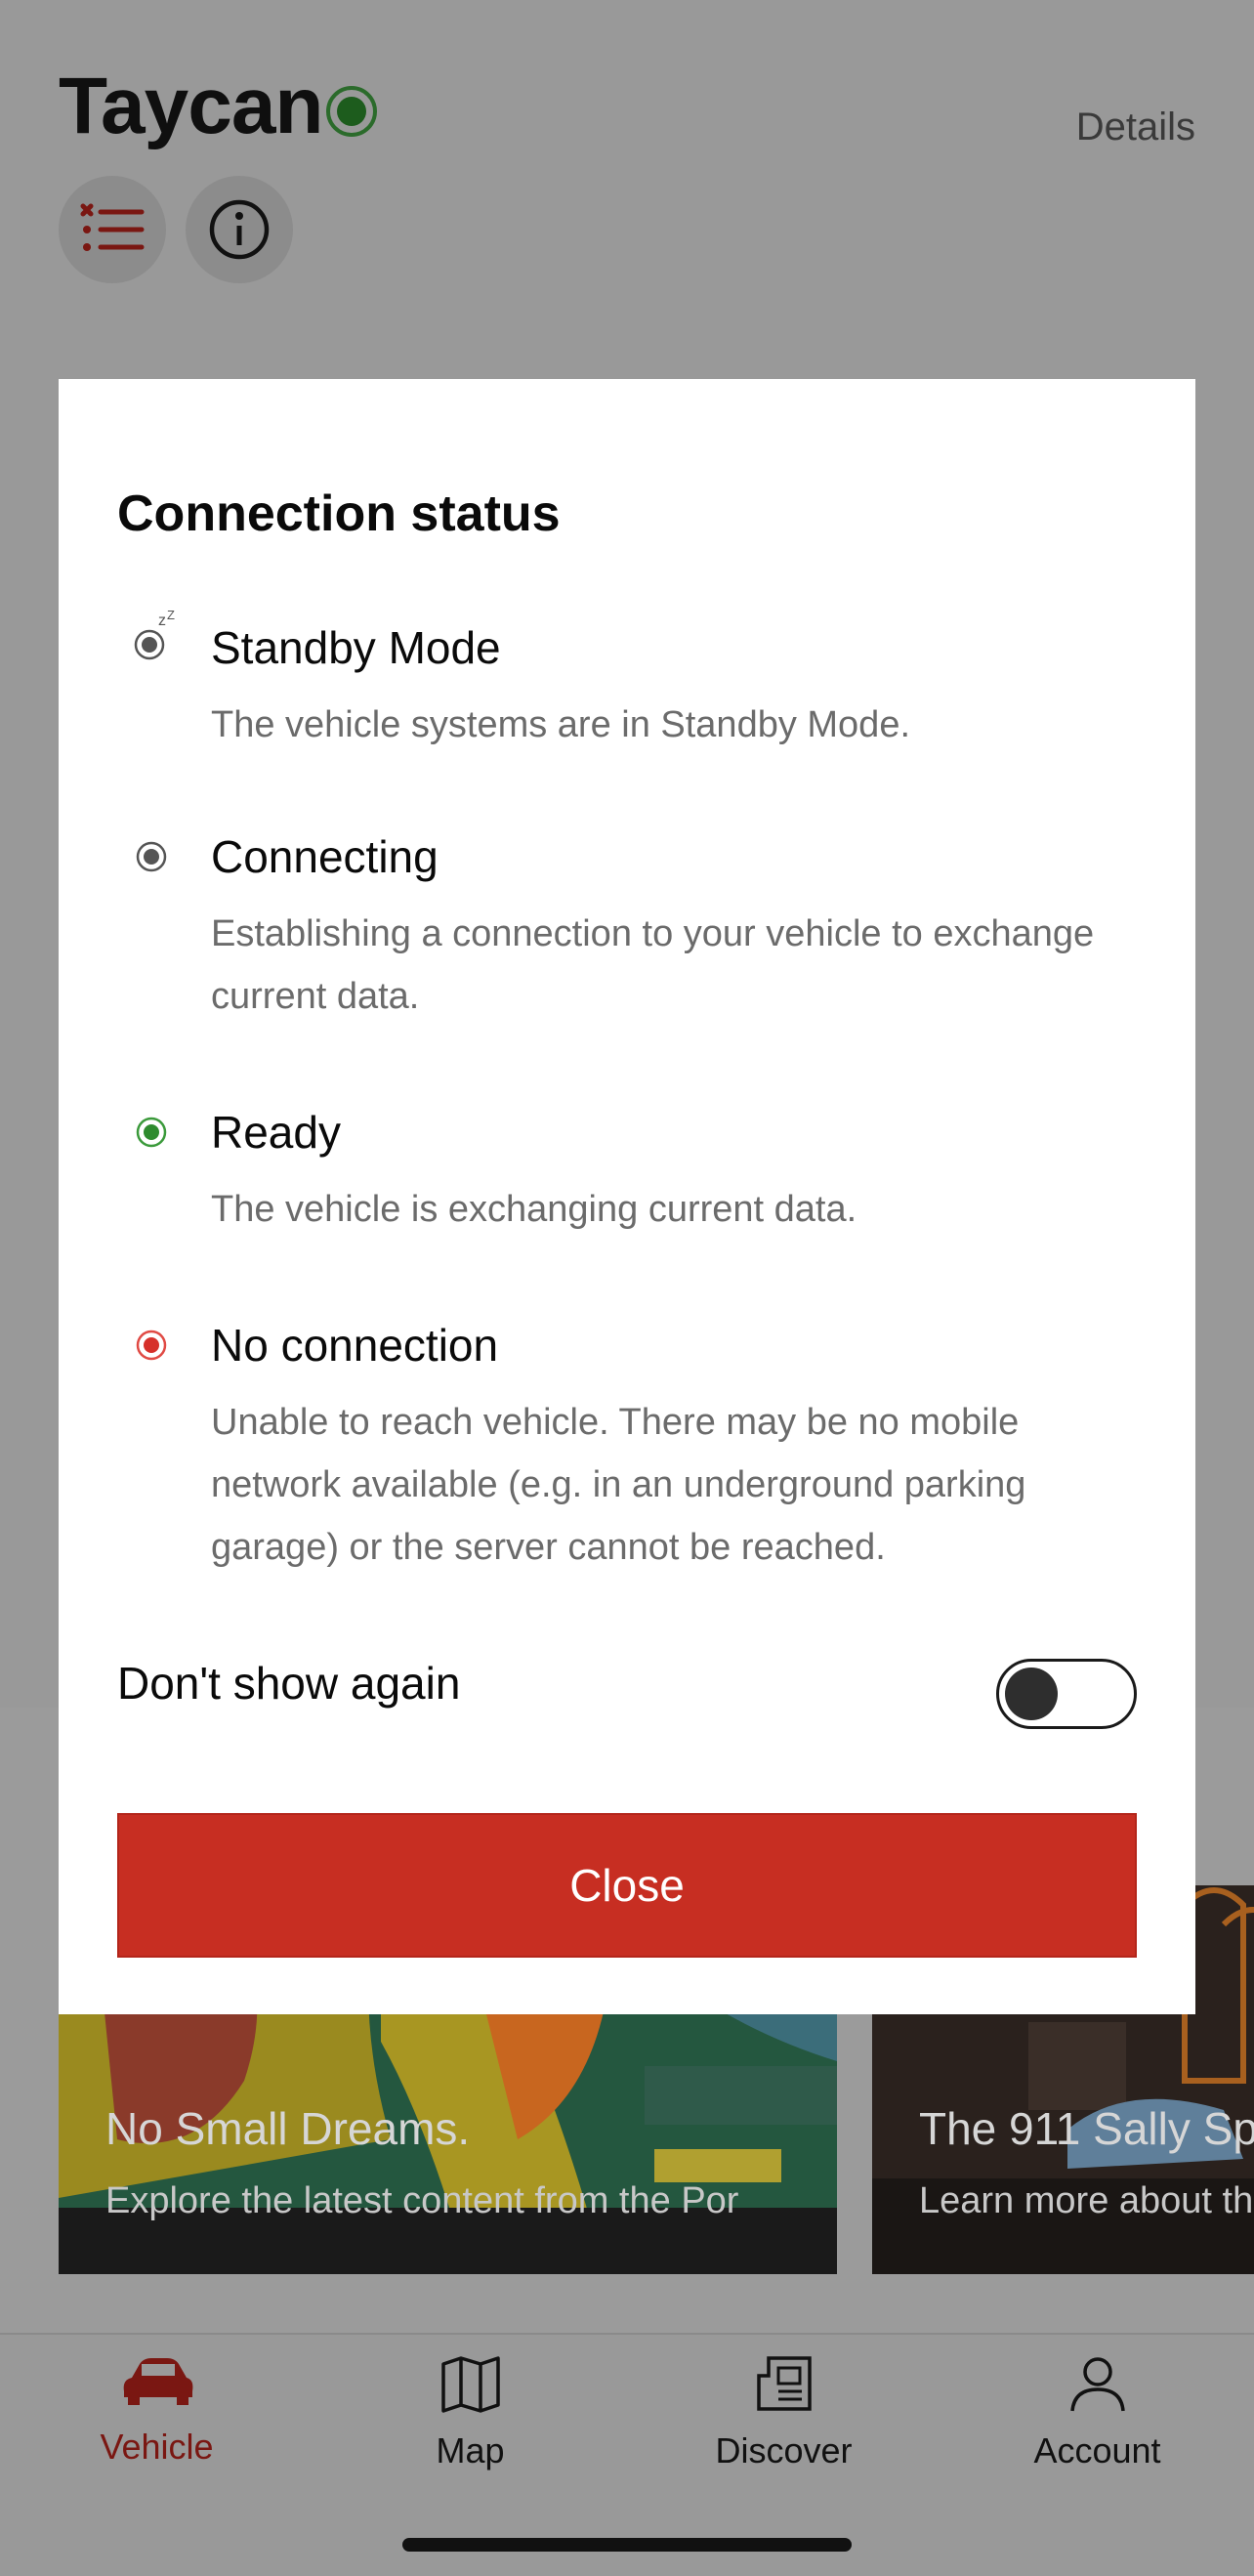 The image size is (1254, 2576). I want to click on tab-label: Discover, so click(784, 2450).